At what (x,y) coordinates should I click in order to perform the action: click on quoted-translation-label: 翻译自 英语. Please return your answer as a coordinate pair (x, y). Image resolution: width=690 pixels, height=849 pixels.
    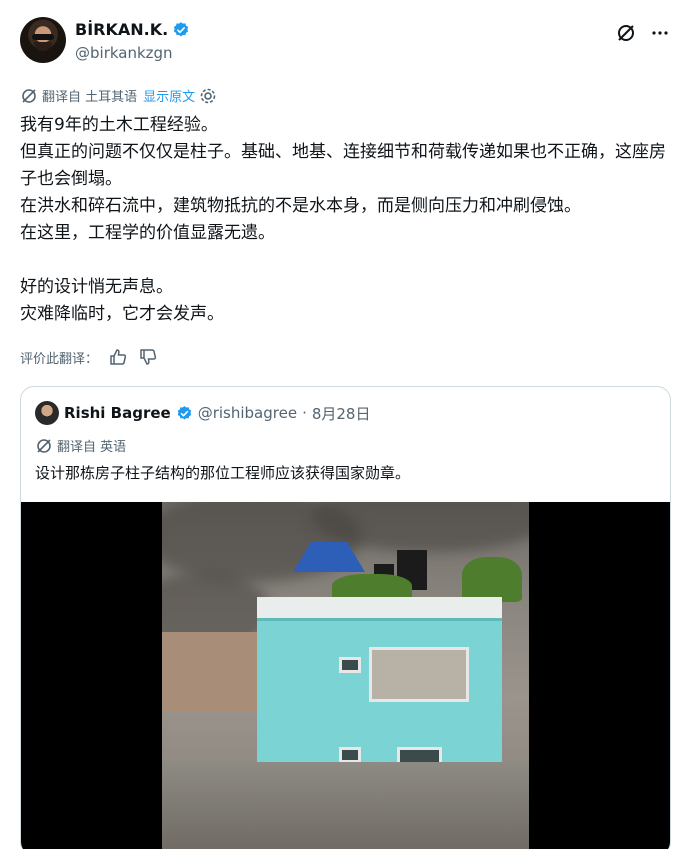
    Looking at the image, I should click on (92, 447).